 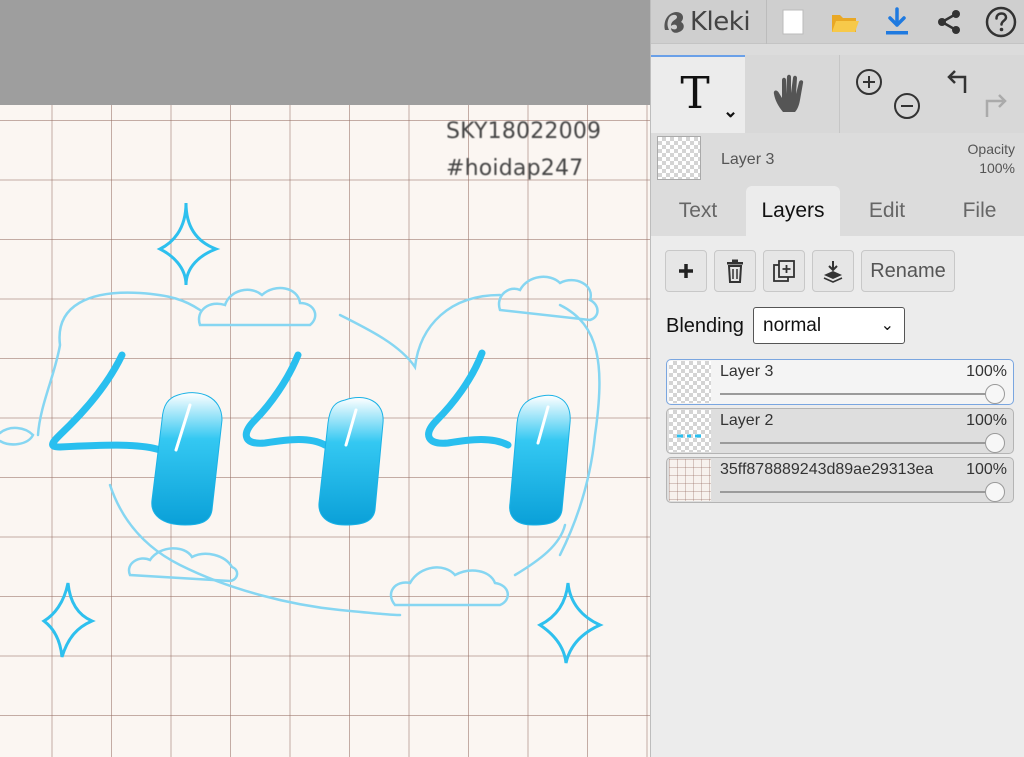 What do you see at coordinates (991, 149) in the screenshot?
I see `opacity-label: Opacity` at bounding box center [991, 149].